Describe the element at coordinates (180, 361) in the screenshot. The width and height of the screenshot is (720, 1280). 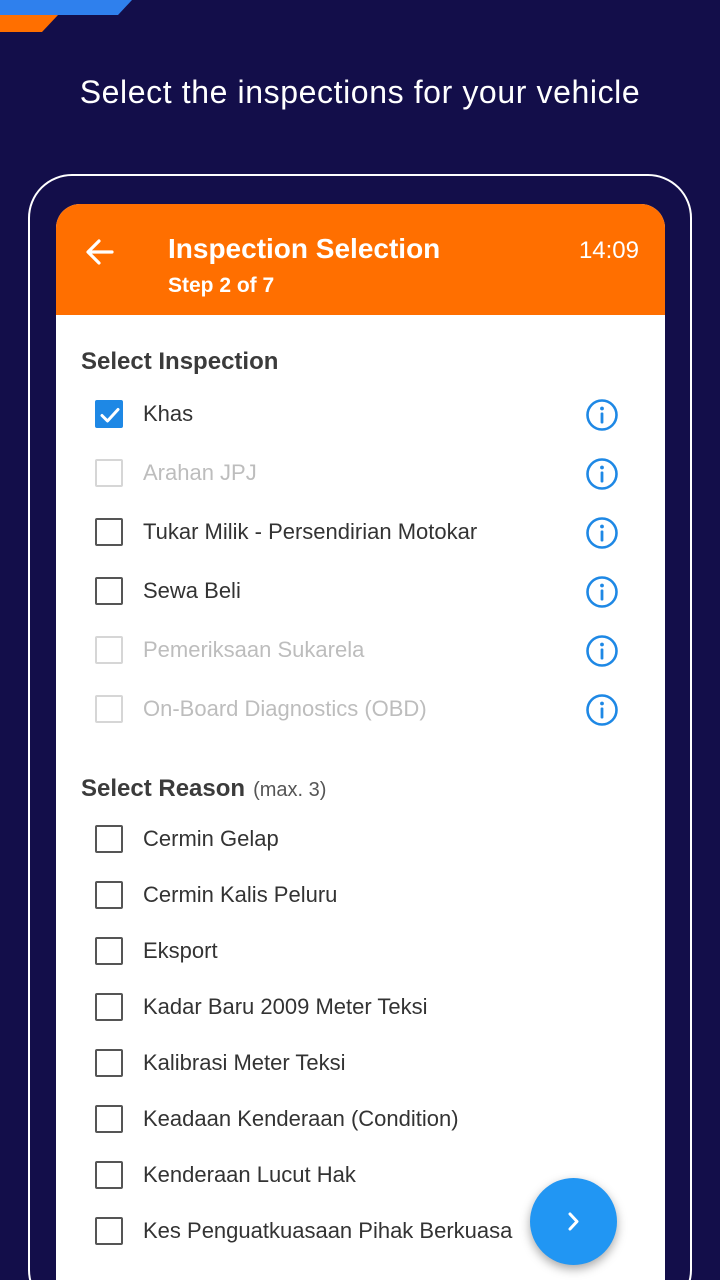
I see `section-title-inspection: Select Inspection` at that location.